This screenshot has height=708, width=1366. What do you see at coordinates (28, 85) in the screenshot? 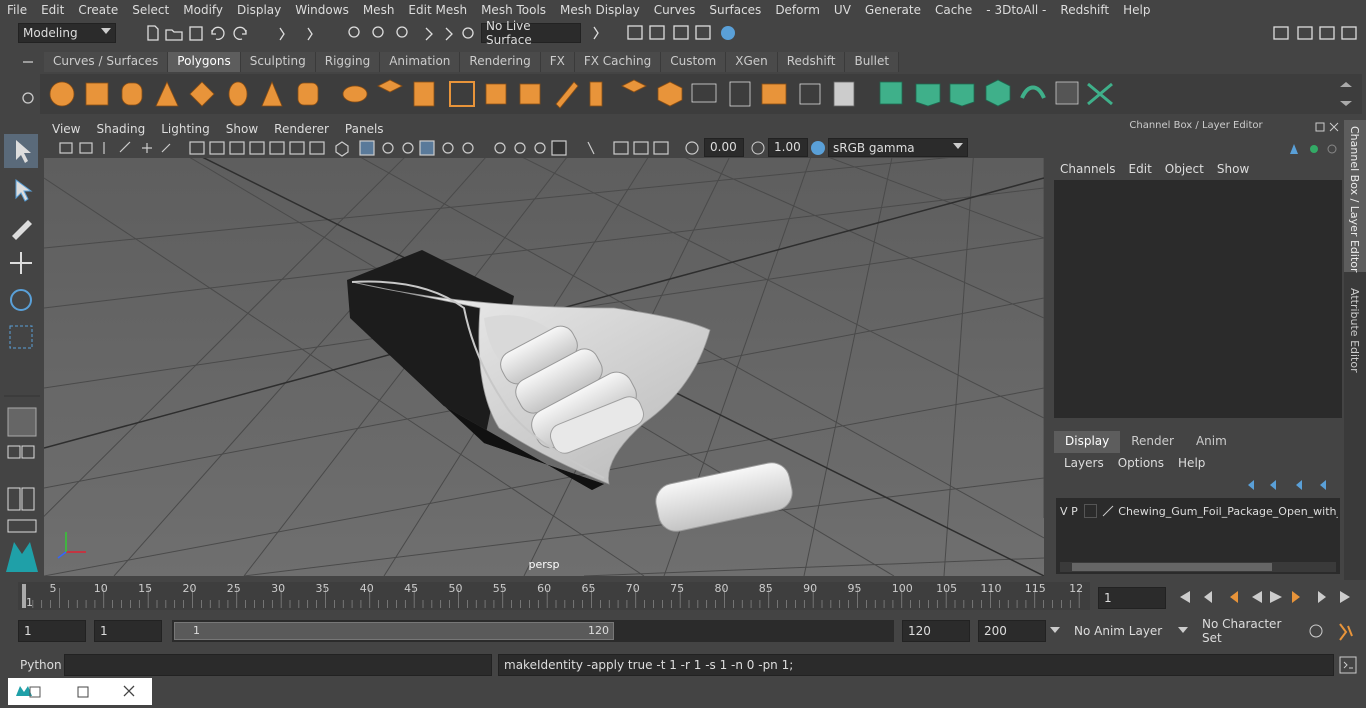
I see `shelf-side-icons` at bounding box center [28, 85].